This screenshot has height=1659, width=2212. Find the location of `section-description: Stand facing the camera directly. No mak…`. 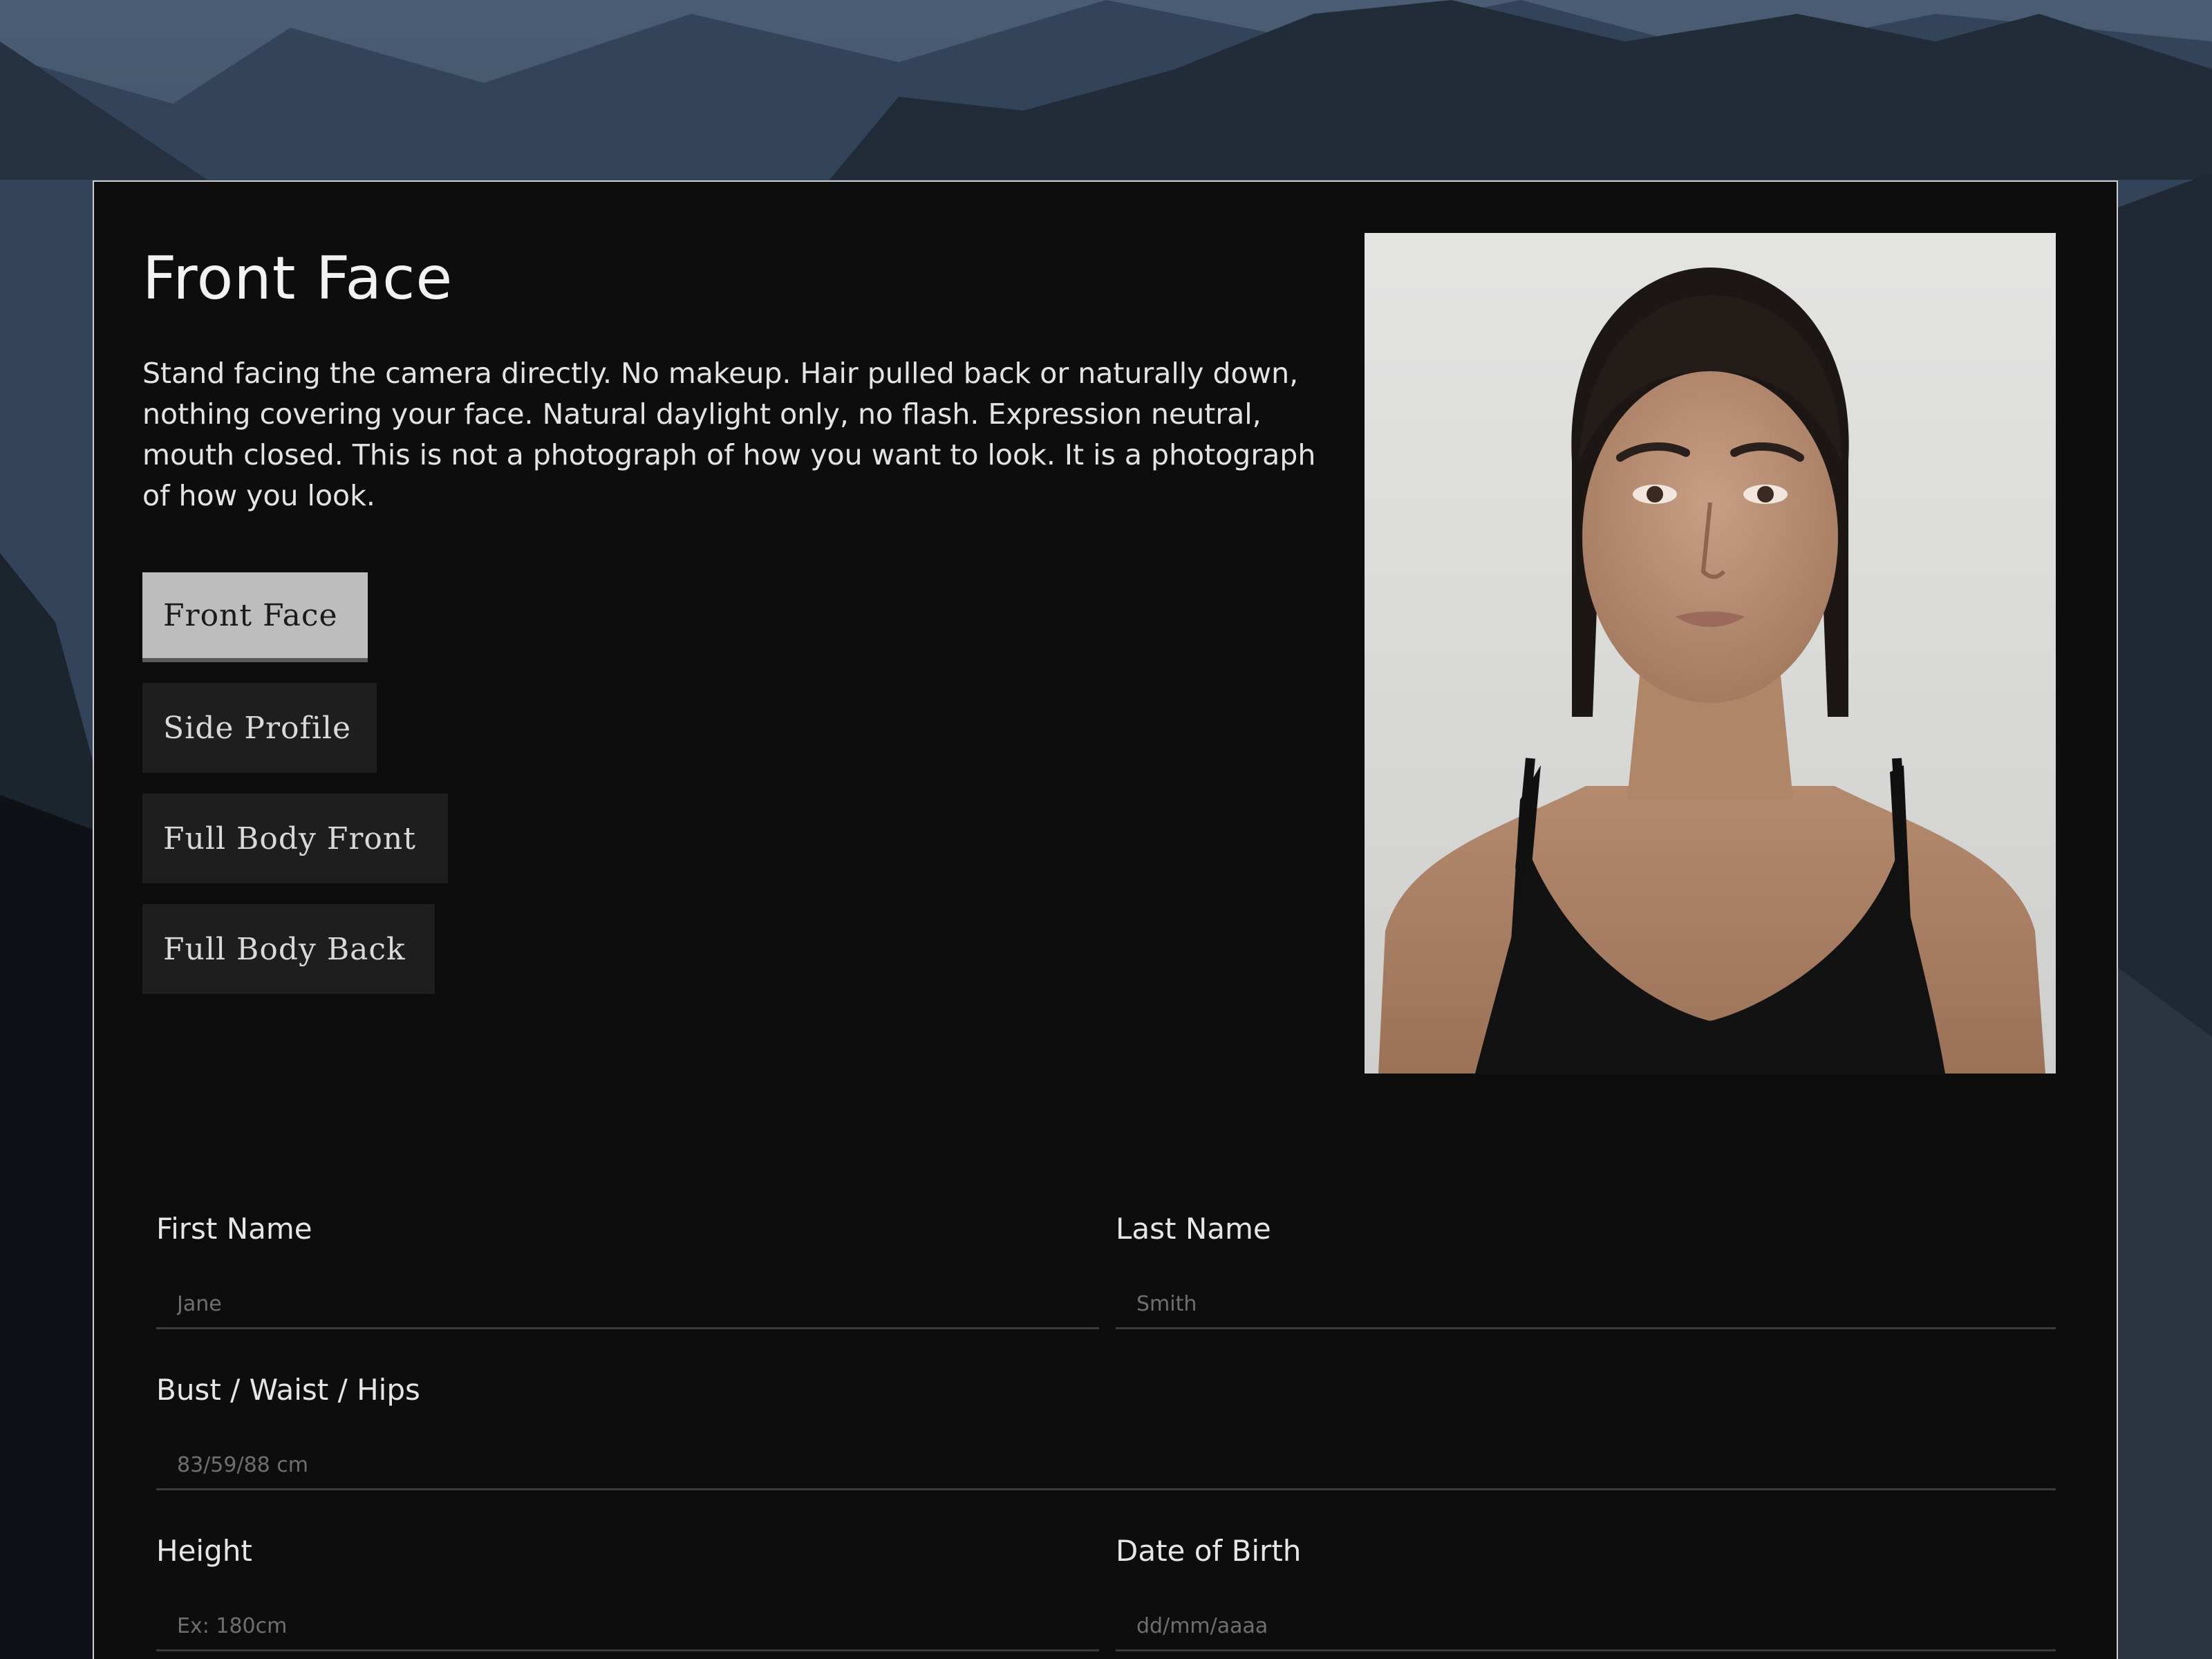

section-description: Stand facing the camera directly. No mak… is located at coordinates (729, 434).